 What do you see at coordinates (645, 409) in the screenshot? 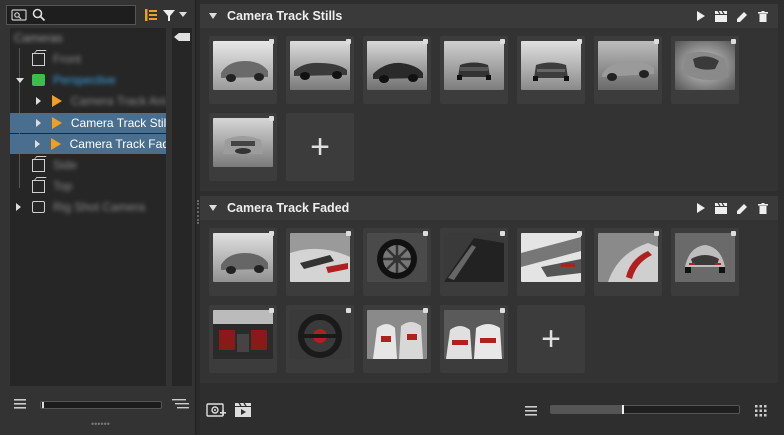
I see `thumbnail-size-slider` at bounding box center [645, 409].